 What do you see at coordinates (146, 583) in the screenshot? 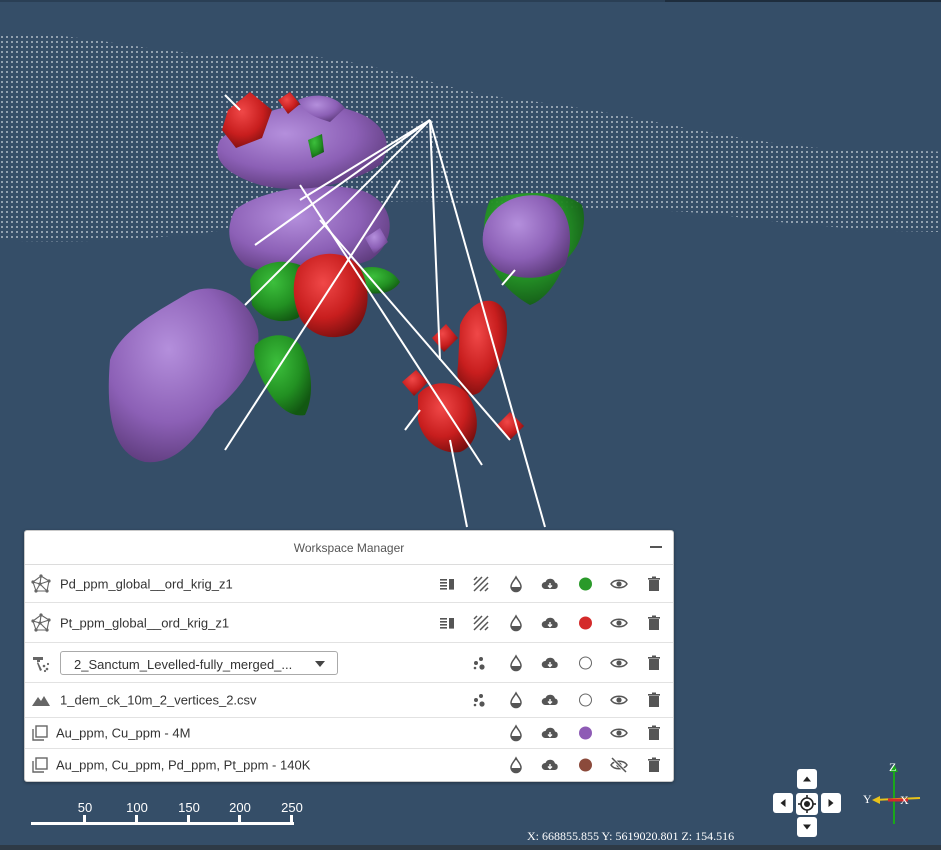
I see `layer-name: Pd_ppm_global__ord_krig_z1` at bounding box center [146, 583].